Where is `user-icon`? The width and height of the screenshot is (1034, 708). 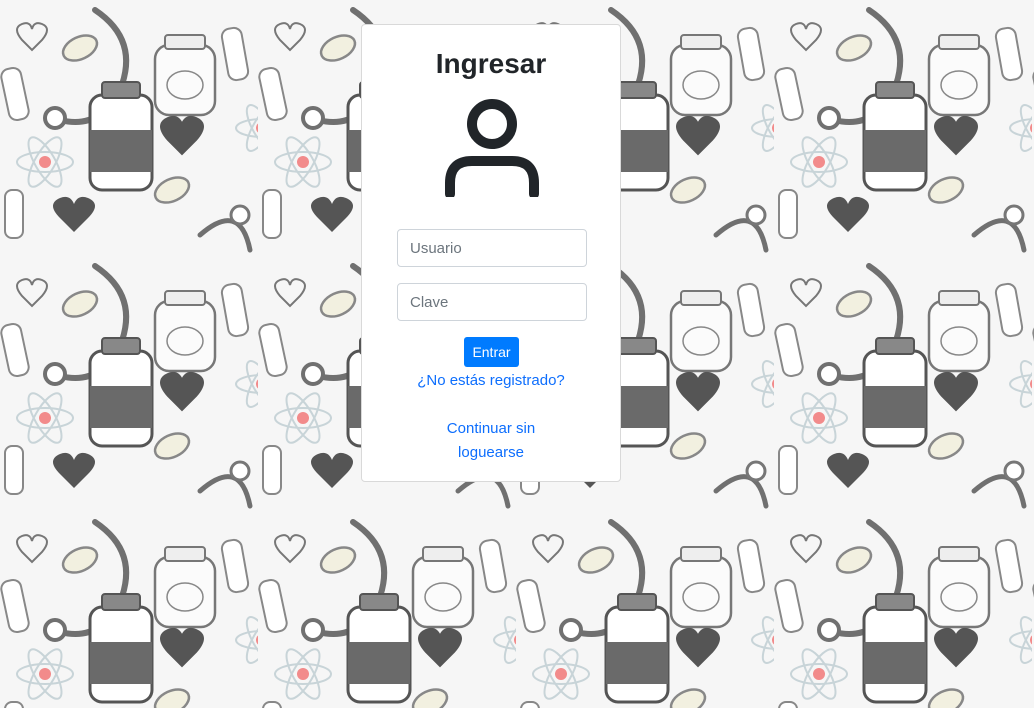
user-icon is located at coordinates (492, 148).